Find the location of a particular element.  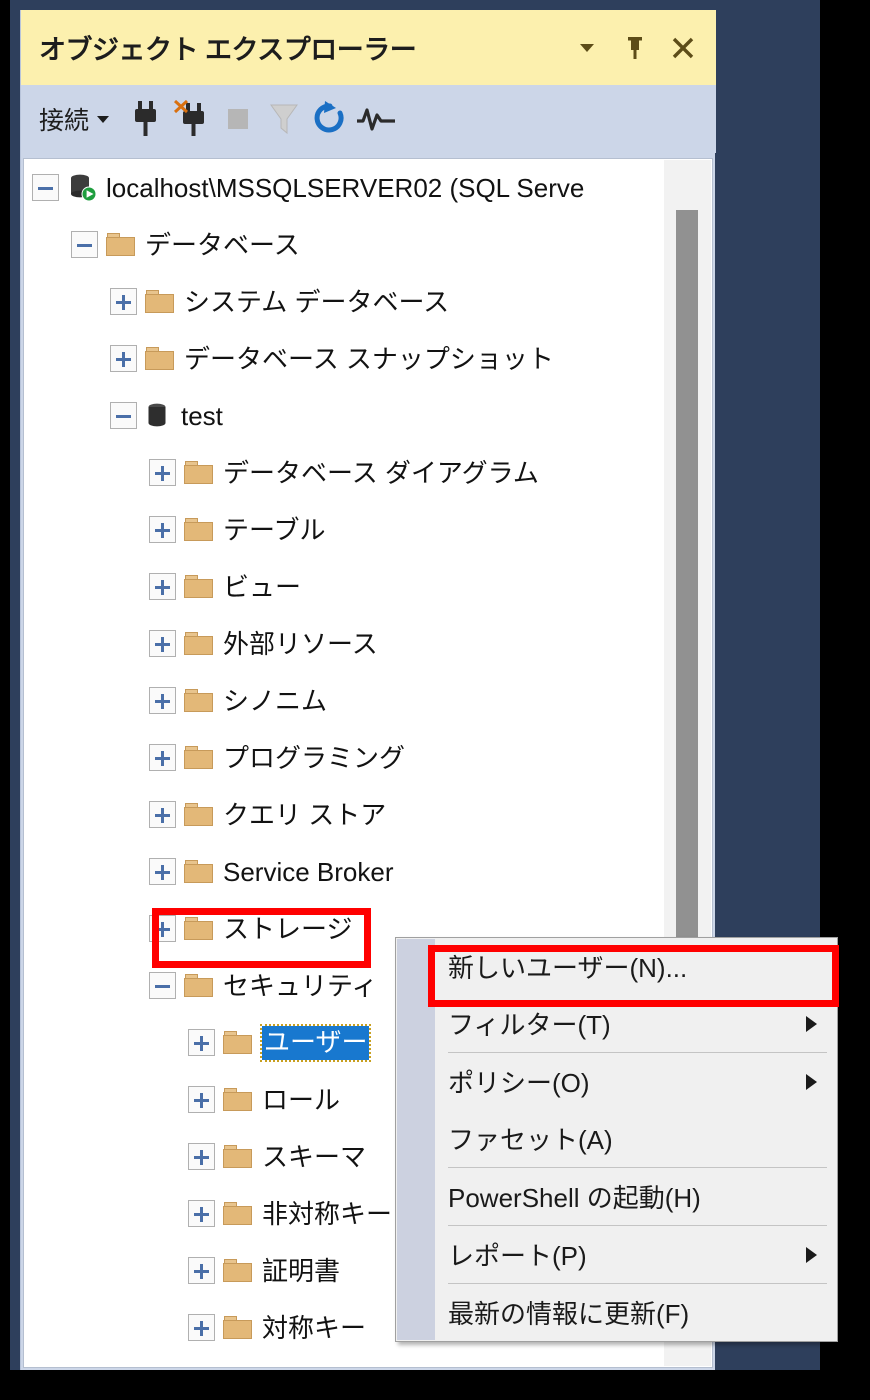

tree-item-system-databases: システム データベース is located at coordinates (349, 301).